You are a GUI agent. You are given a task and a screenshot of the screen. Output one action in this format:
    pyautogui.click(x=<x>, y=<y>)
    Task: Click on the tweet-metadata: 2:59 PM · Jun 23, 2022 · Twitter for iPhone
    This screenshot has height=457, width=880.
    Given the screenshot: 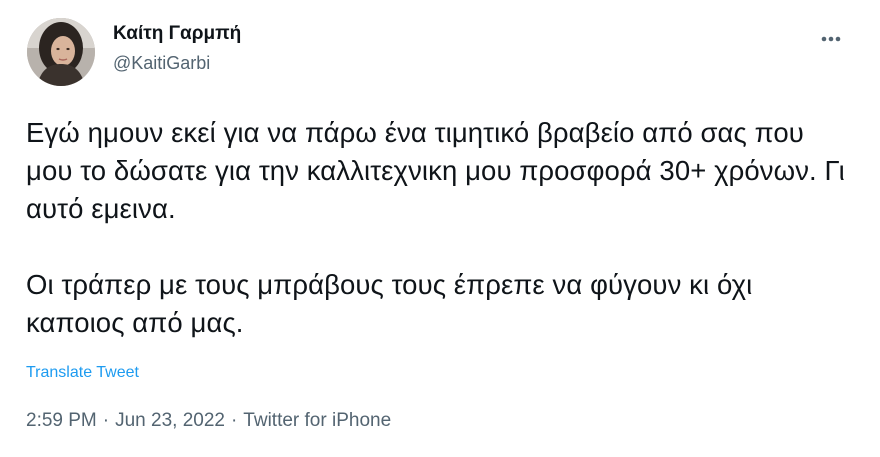 What is the action you would take?
    pyautogui.click(x=208, y=421)
    